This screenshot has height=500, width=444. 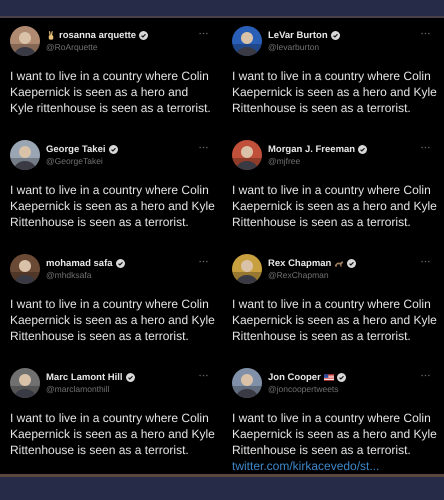 I want to click on author-handle: @marclamonthill, so click(x=119, y=389).